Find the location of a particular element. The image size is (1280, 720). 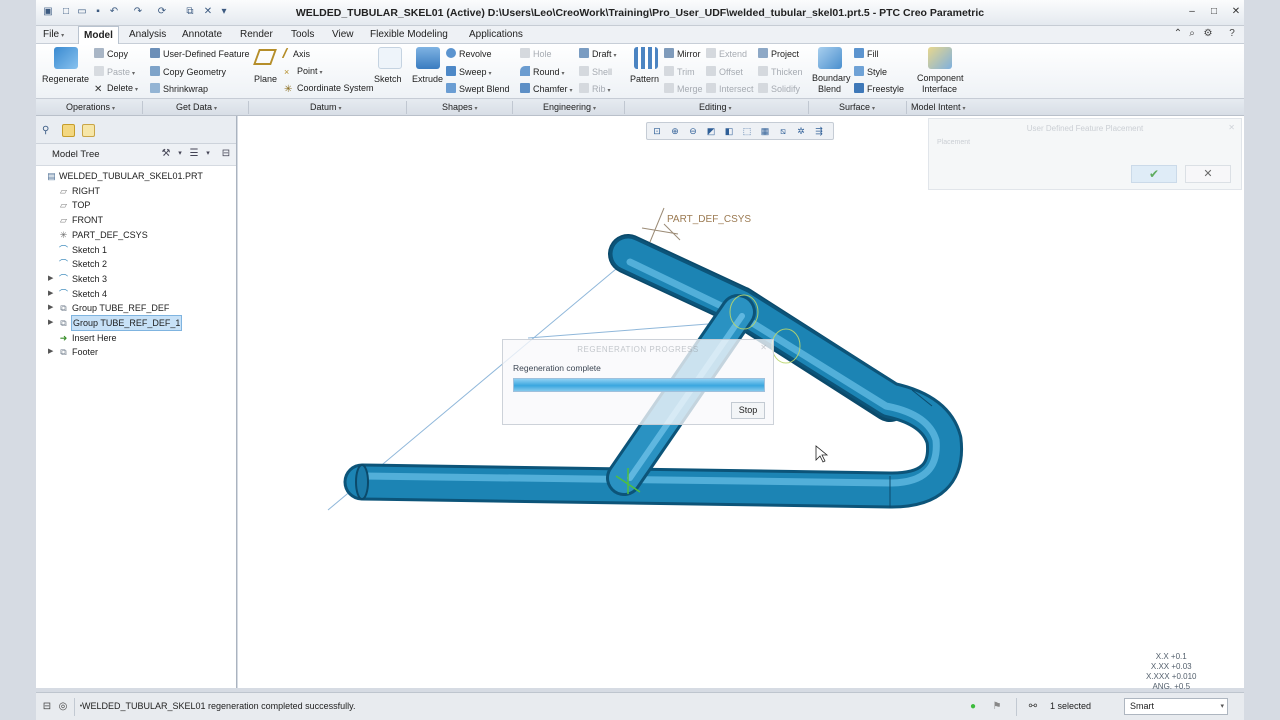

component-interface-button: Component is located at coordinates (940, 78).